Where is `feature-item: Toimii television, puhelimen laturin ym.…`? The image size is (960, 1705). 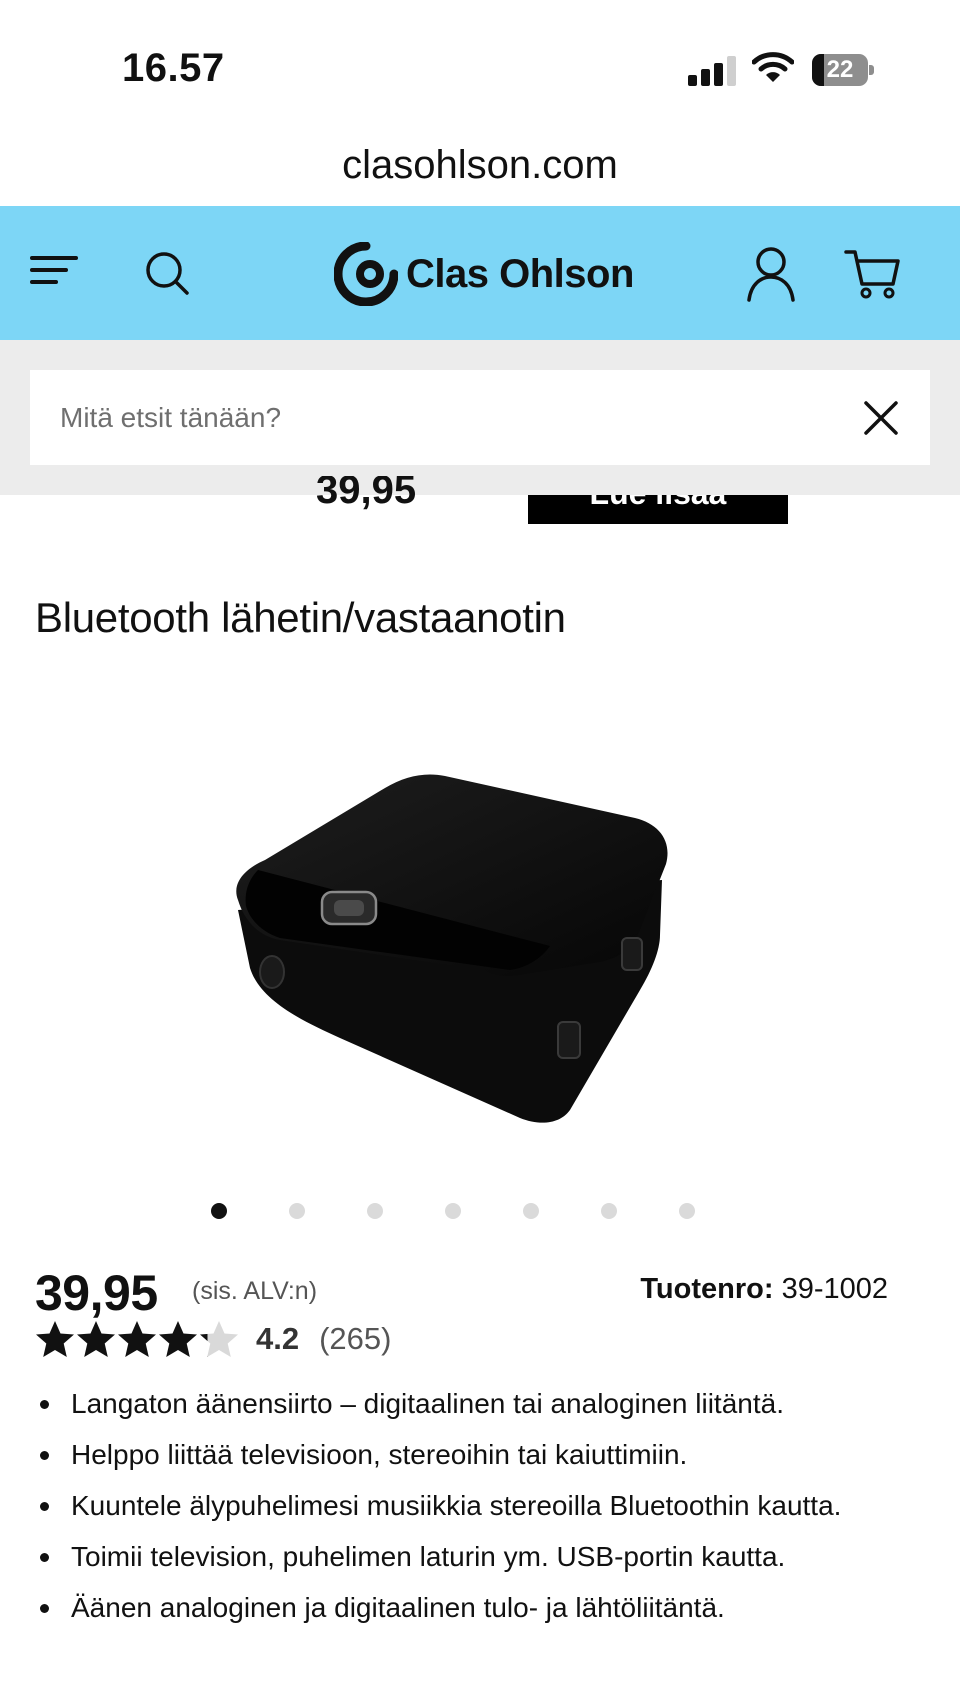
feature-item: Toimii television, puhelimen laturin ym.… is located at coordinates (474, 1556).